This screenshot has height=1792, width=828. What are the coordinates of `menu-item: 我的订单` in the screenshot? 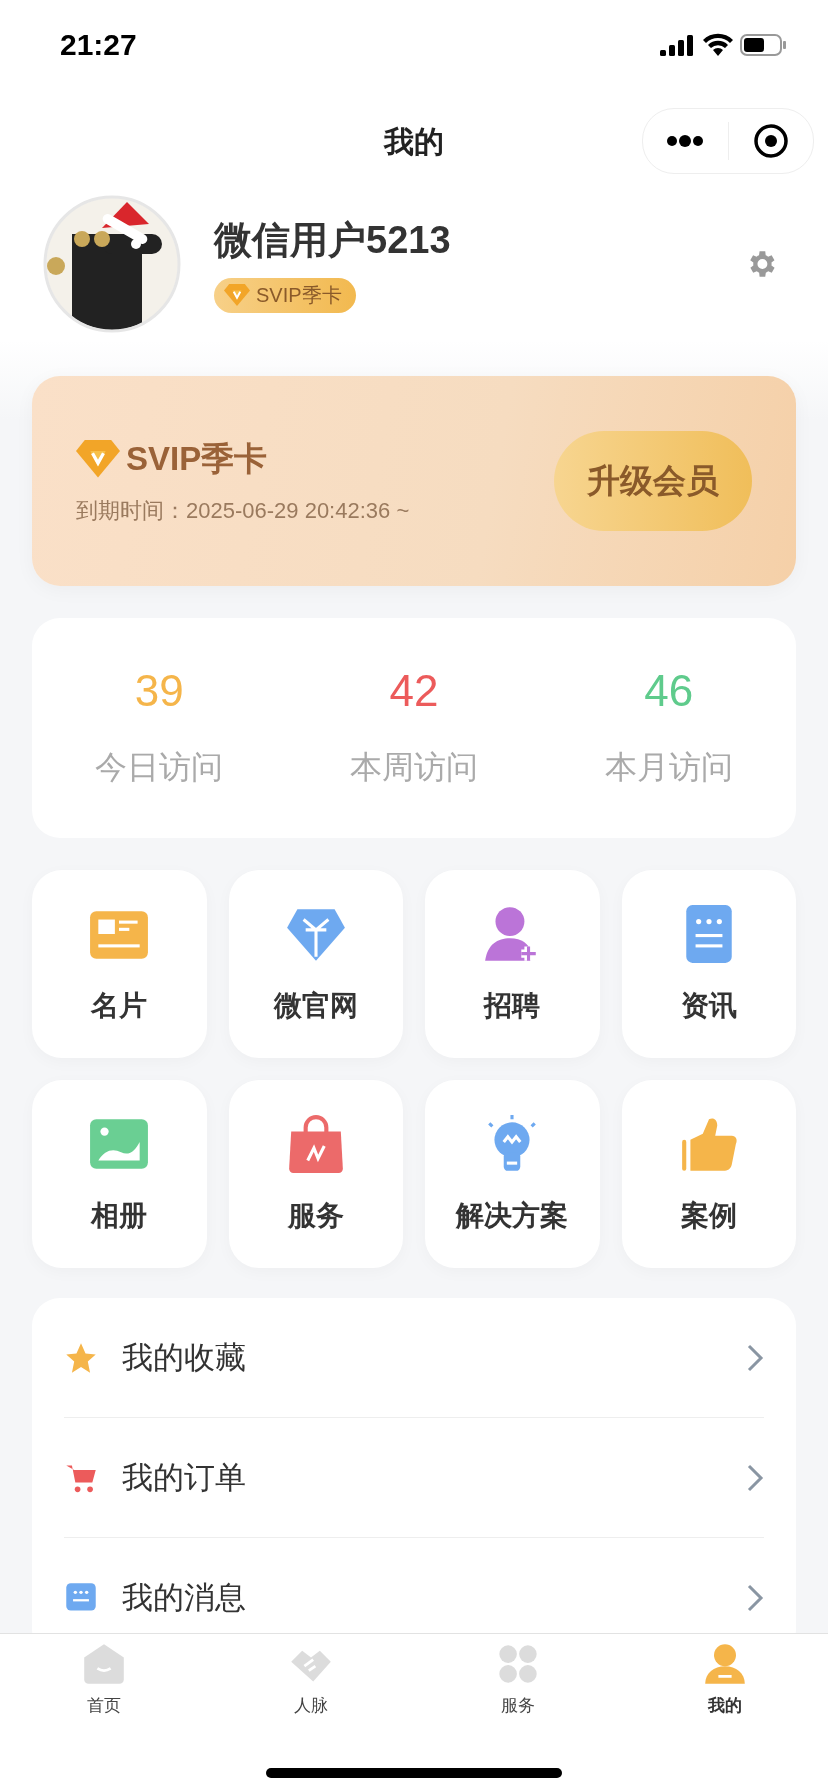 It's located at (422, 1477).